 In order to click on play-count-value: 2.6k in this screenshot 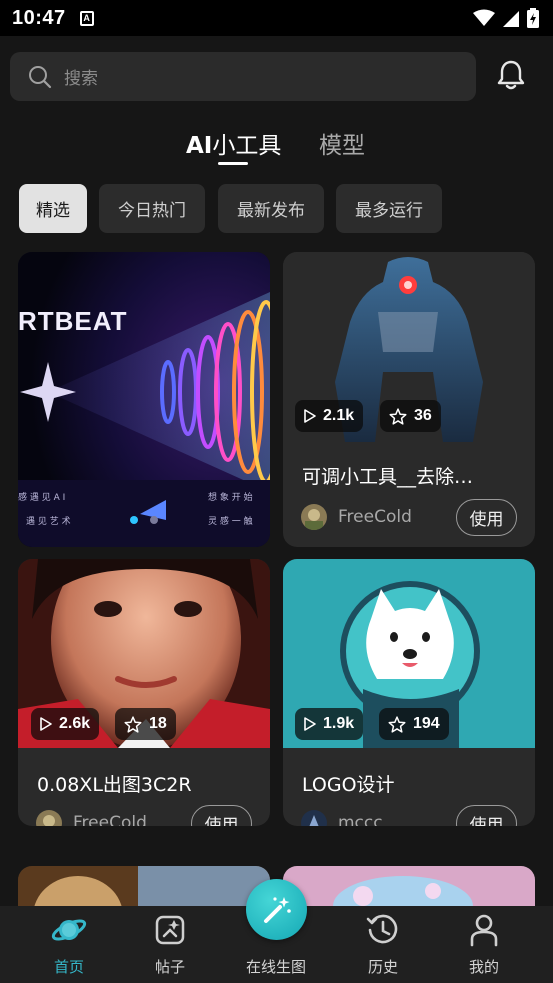, I will do `click(75, 723)`.